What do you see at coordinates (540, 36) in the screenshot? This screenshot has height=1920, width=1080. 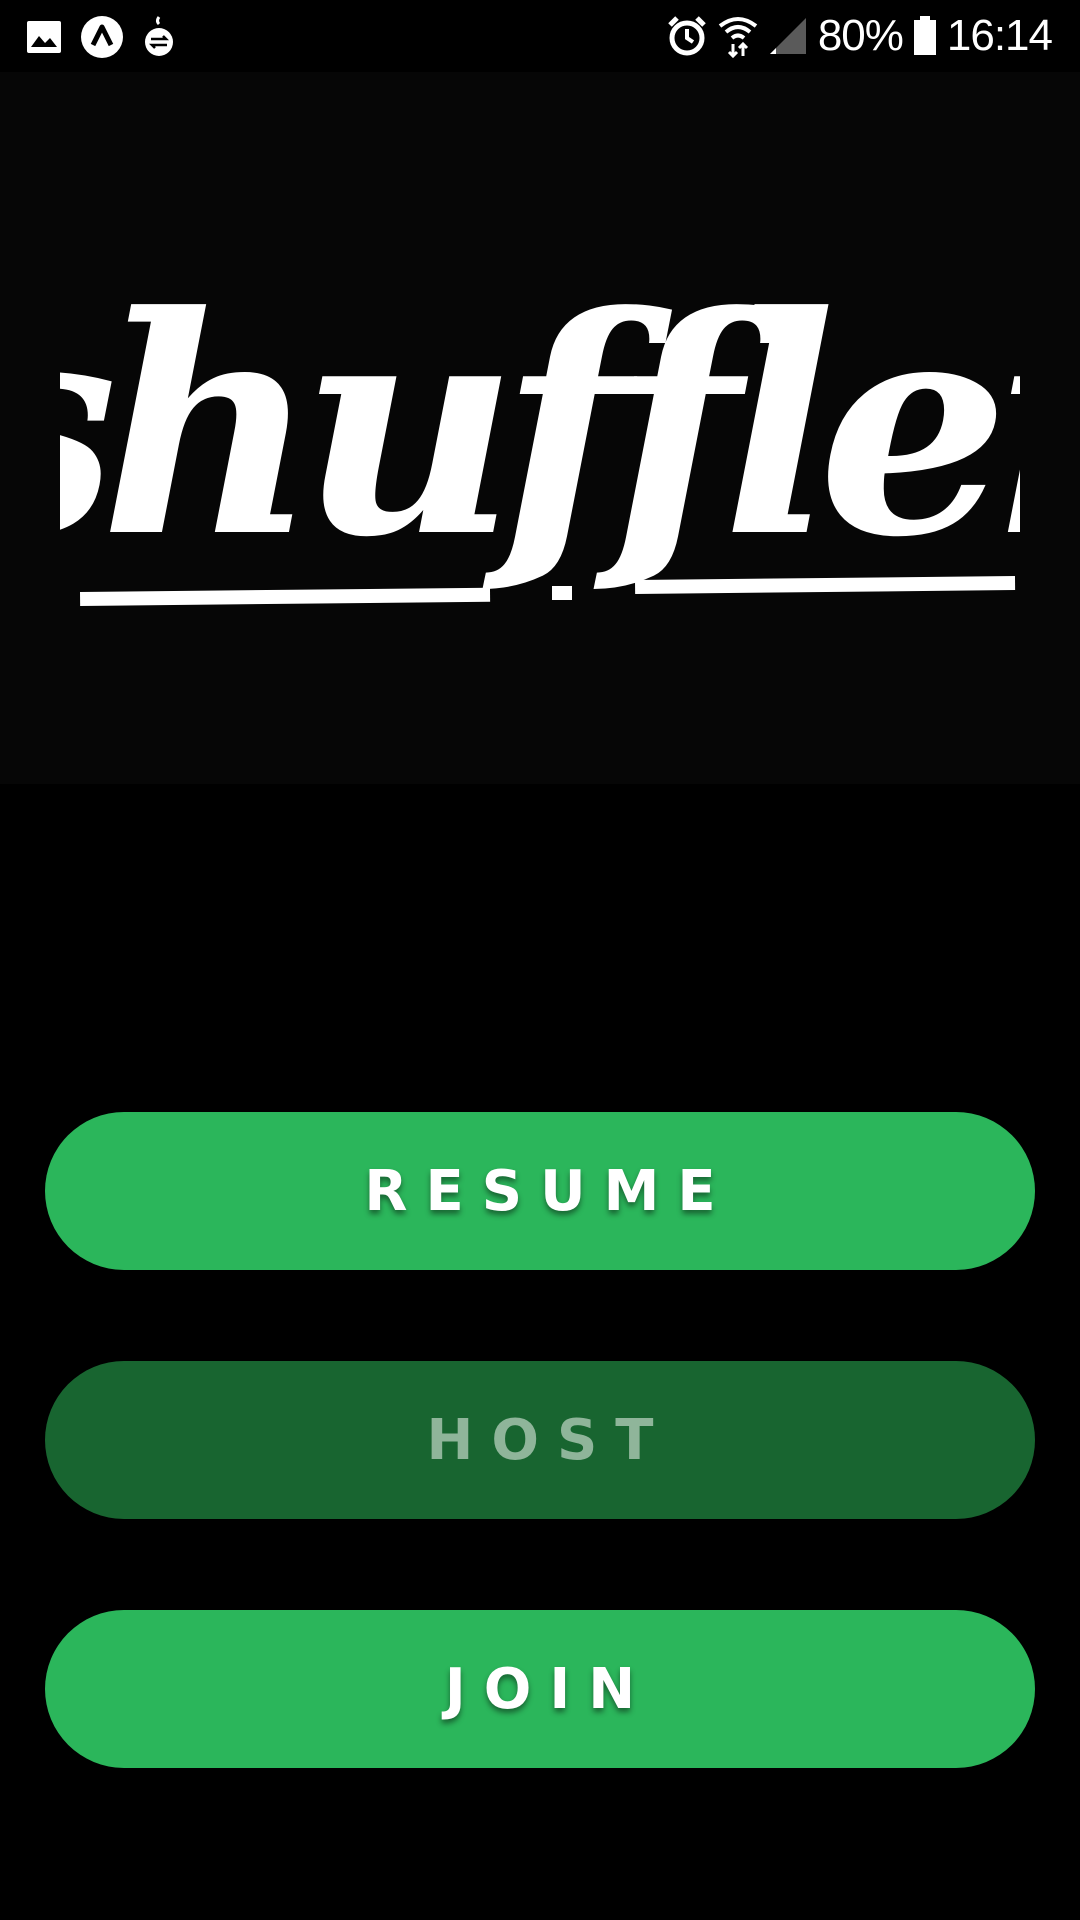 I see `status-bar: 80% 16:14` at bounding box center [540, 36].